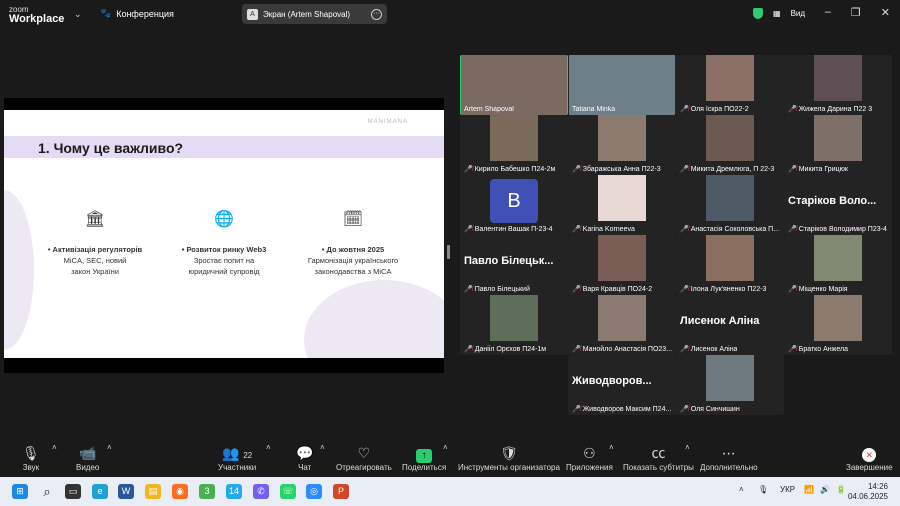 Image resolution: width=900 pixels, height=506 pixels. Describe the element at coordinates (510, 169) in the screenshot. I see `participant-name: 🎤̸ Кирило Бабешко П24-2м` at that location.